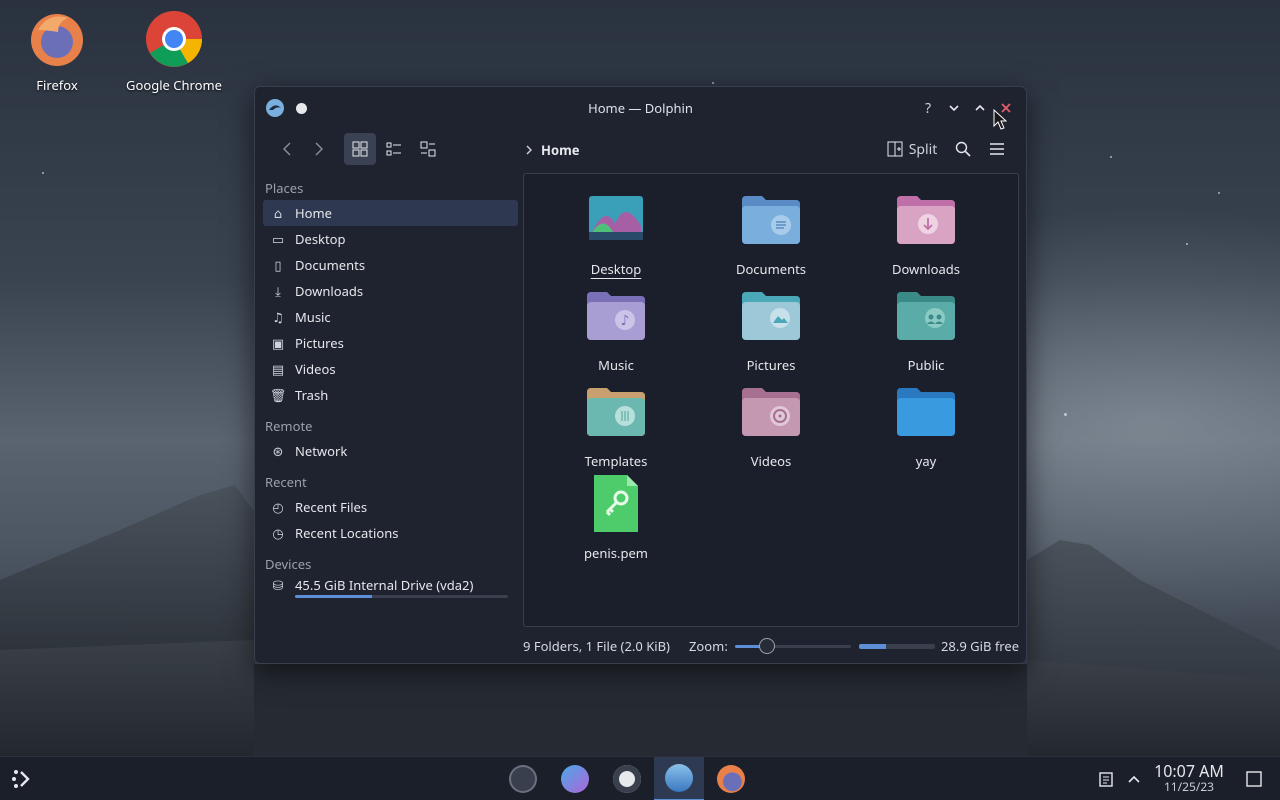  I want to click on application-launcher-button, so click(22, 778).